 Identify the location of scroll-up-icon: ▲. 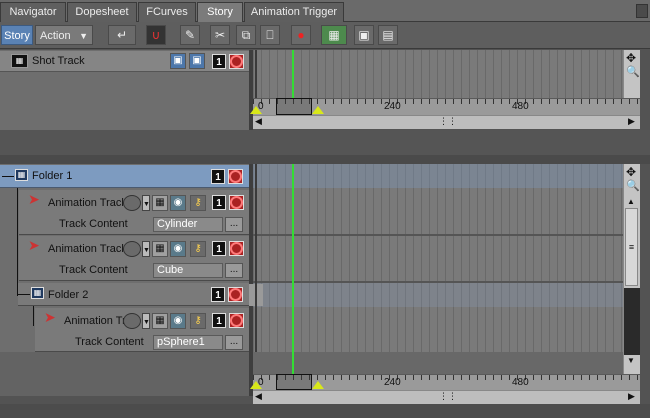
(631, 201).